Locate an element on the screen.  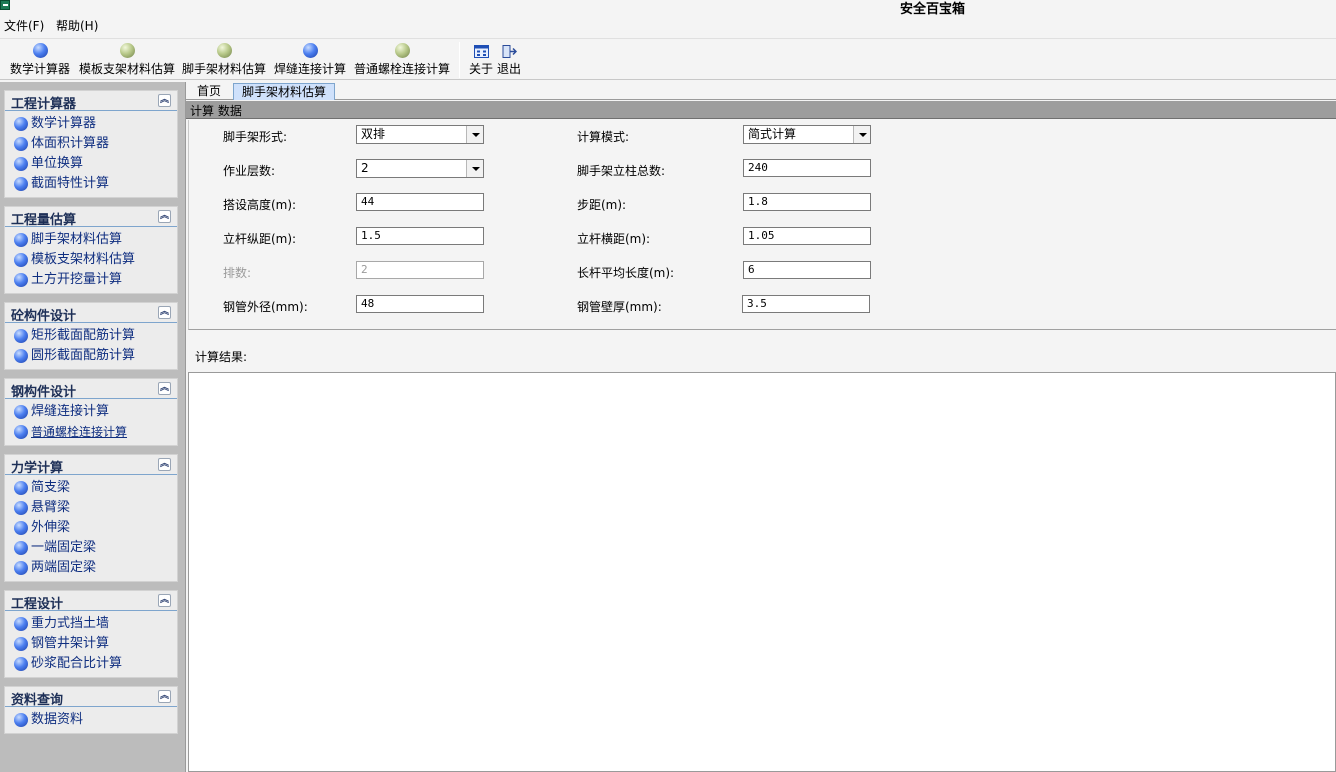
sidebar-item-label: 悬臂梁 is located at coordinates (51, 507).